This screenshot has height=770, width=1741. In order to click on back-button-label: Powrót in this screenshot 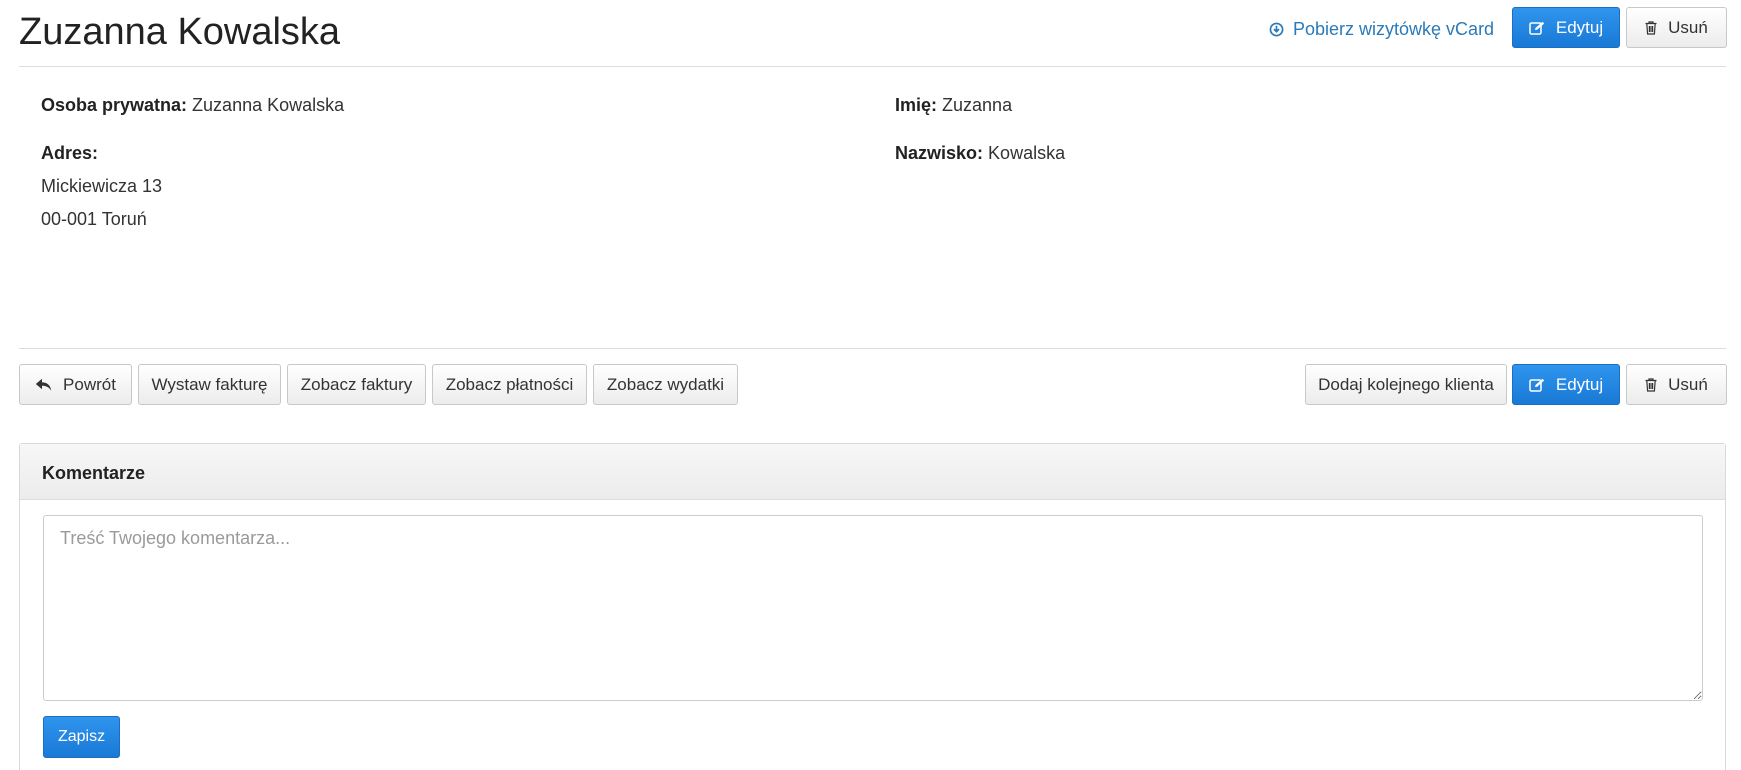, I will do `click(89, 384)`.